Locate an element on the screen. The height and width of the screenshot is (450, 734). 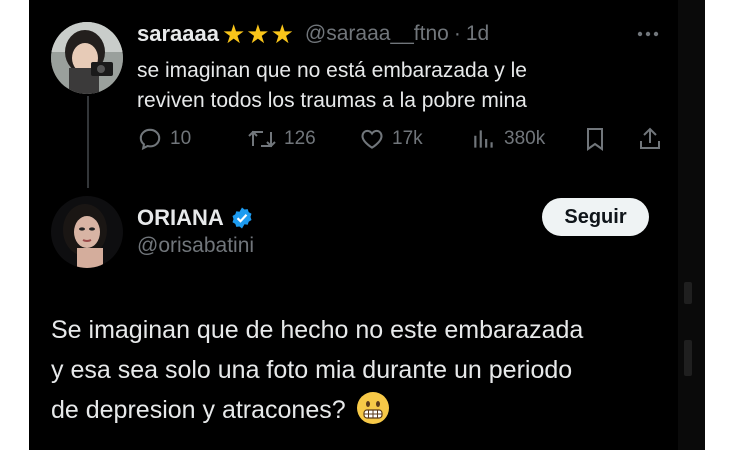
reply-actions: 10 126 17k 380k is located at coordinates (398, 141).